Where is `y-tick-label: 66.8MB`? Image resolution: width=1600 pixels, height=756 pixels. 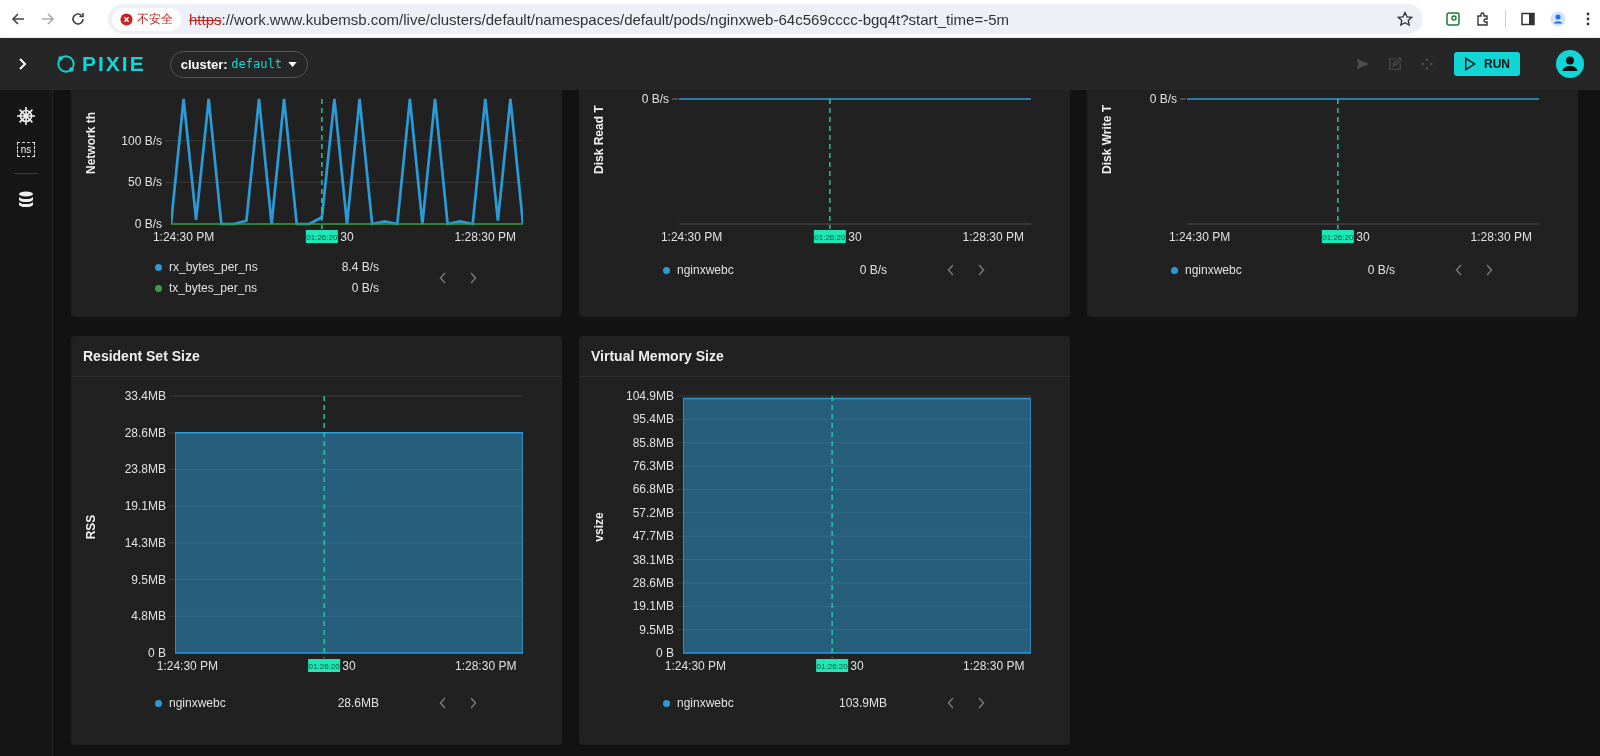
y-tick-label: 66.8MB is located at coordinates (653, 489).